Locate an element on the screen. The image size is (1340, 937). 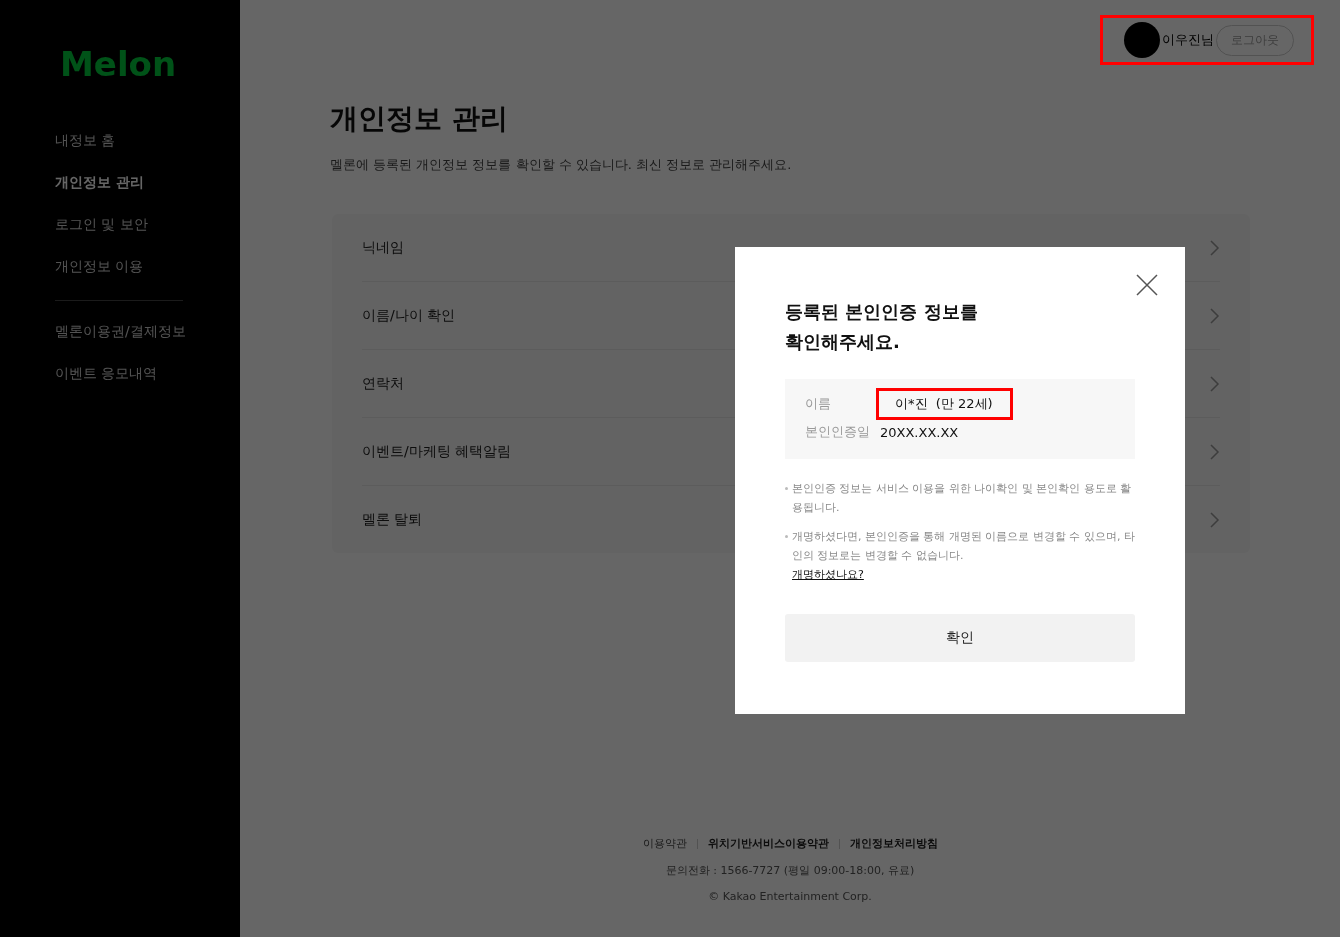
footer-link: 이용약관 is located at coordinates (664, 843).